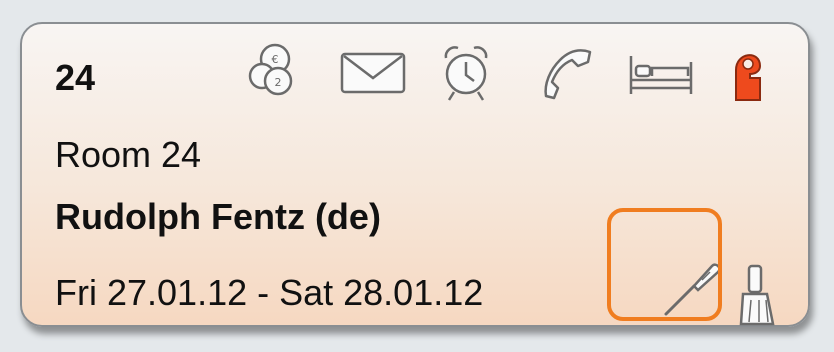  Describe the element at coordinates (373, 73) in the screenshot. I see `mail-icon` at that location.